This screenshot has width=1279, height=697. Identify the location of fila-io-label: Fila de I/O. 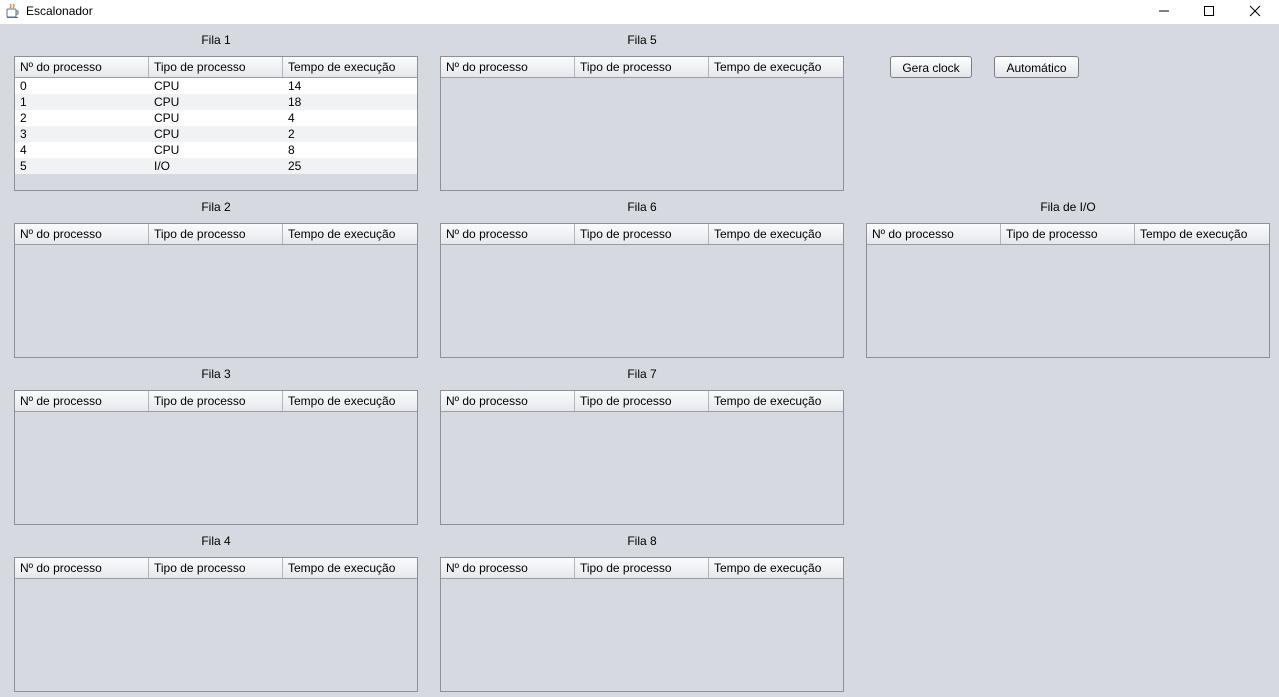
(1068, 207).